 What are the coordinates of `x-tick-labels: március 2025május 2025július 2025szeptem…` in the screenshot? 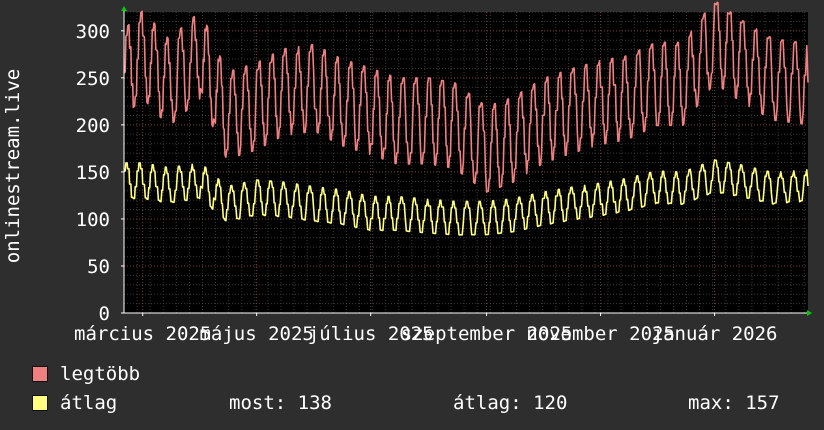 It's located at (425, 329).